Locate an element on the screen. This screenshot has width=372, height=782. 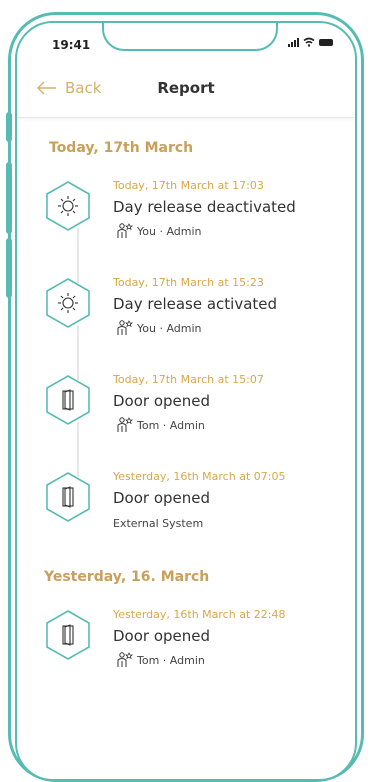
entry-title: Day release activated is located at coordinates (195, 304).